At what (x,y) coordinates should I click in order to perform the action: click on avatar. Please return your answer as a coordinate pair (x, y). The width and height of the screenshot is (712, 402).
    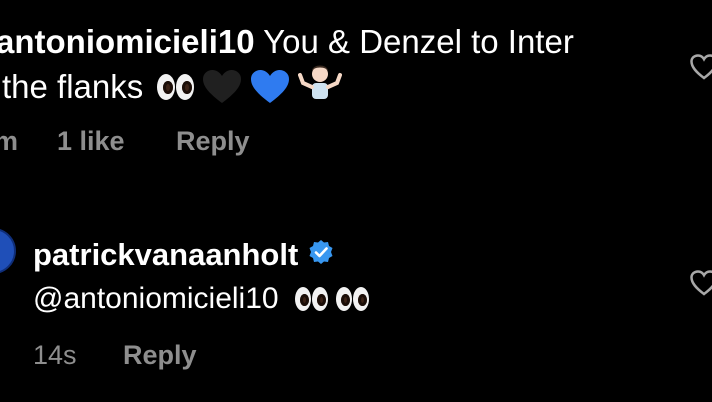
    Looking at the image, I should click on (8, 251).